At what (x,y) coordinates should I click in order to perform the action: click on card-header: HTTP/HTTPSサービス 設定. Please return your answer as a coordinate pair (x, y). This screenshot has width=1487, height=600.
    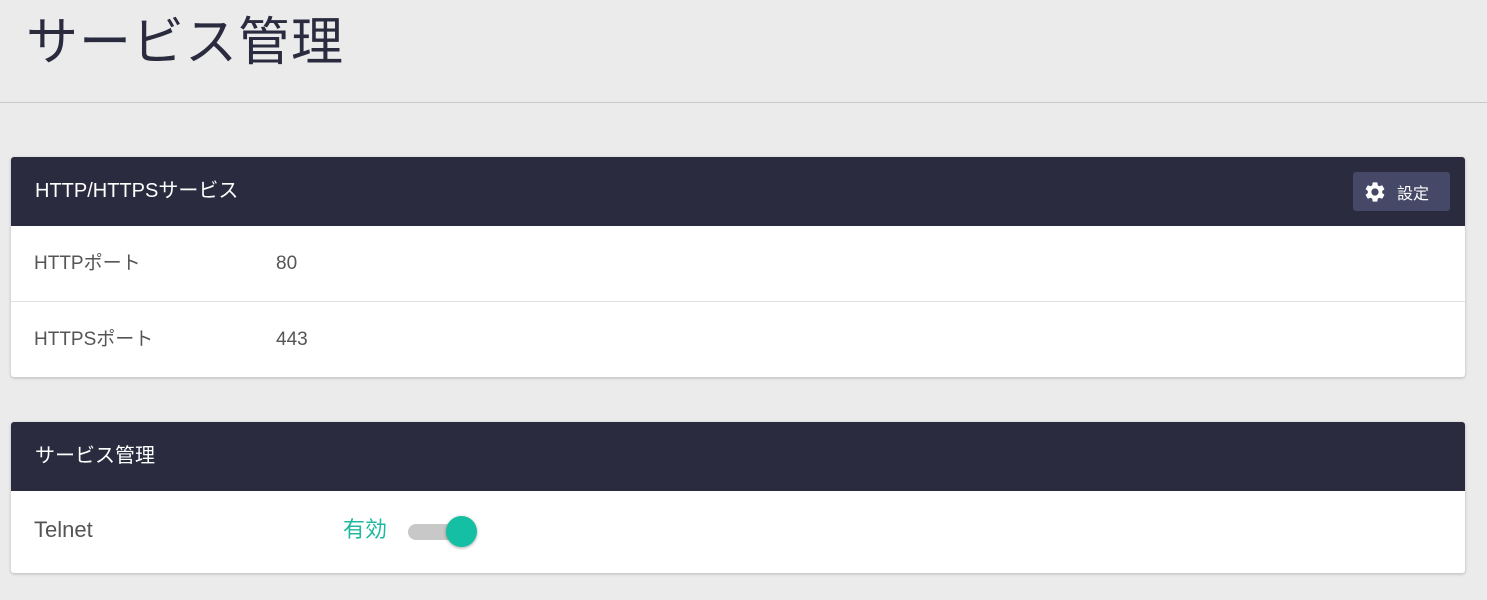
    Looking at the image, I should click on (738, 191).